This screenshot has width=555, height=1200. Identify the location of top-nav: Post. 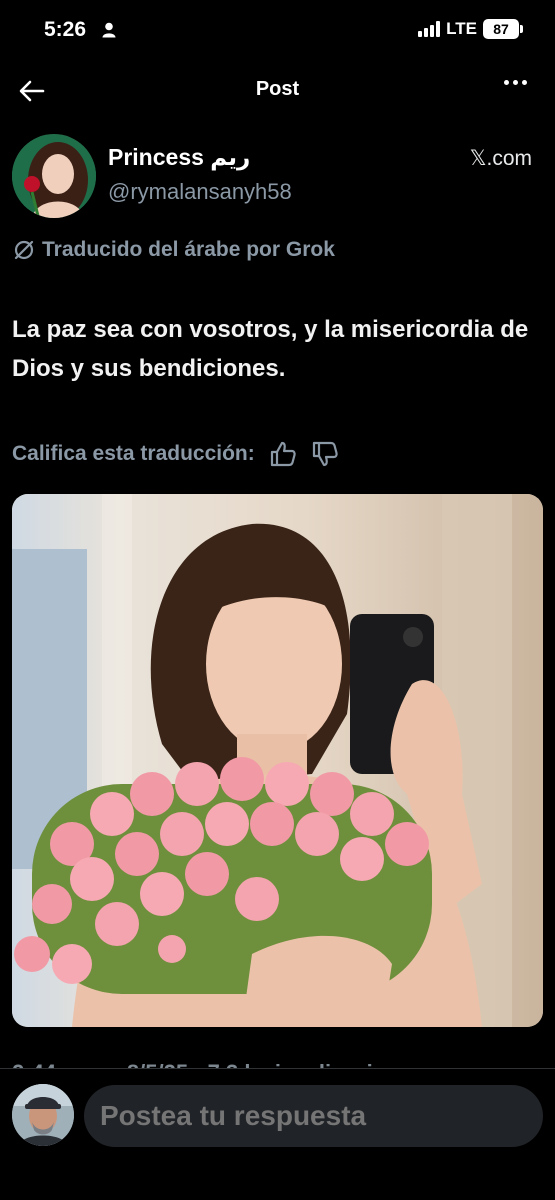
(277, 90).